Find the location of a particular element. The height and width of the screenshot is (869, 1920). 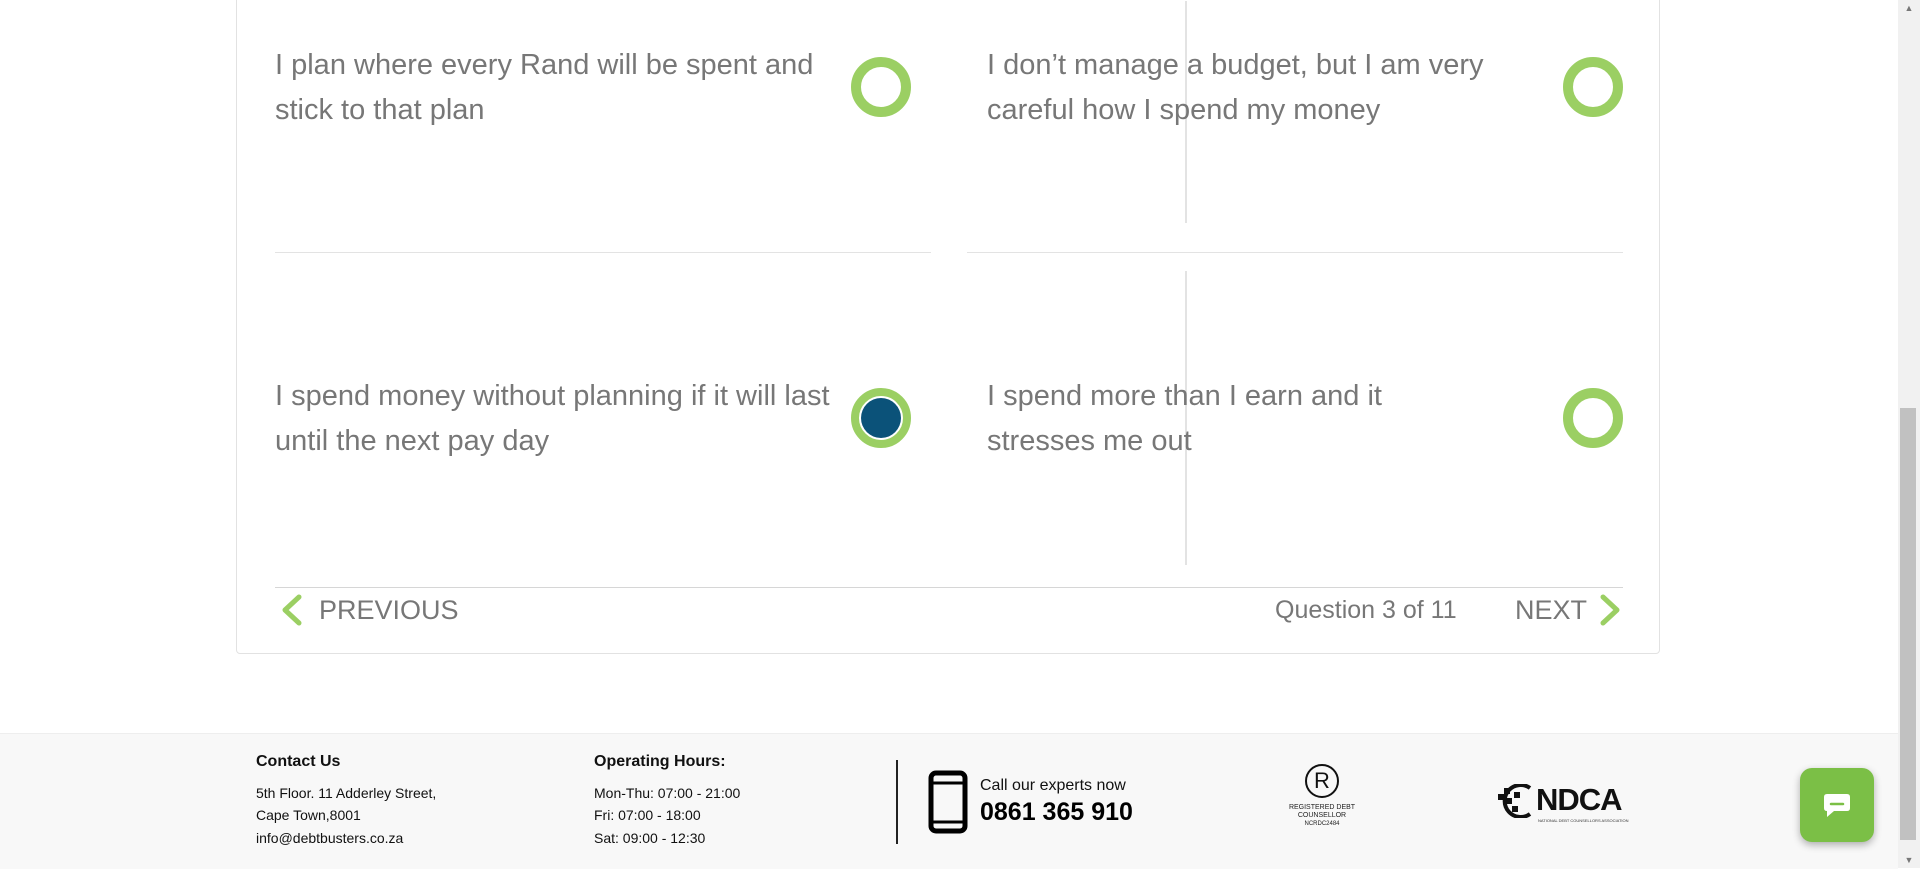

horizontal-divider-left is located at coordinates (603, 252).